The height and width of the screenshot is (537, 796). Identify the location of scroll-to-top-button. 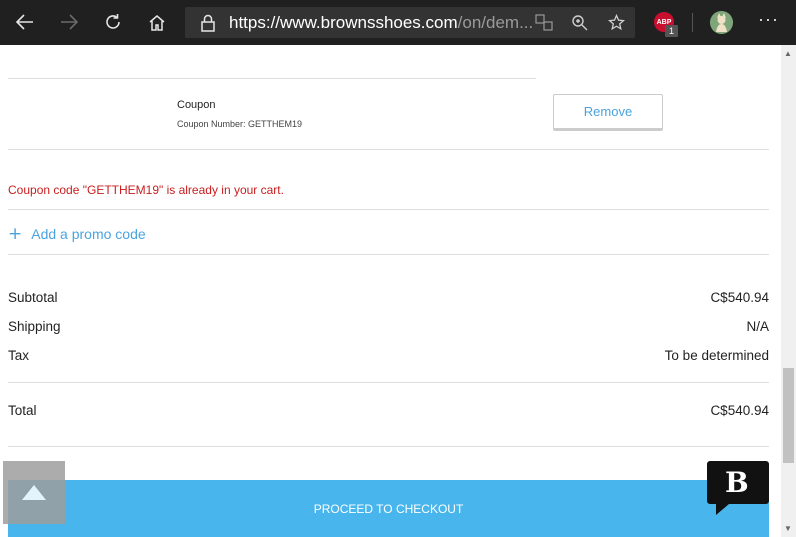
(34, 492).